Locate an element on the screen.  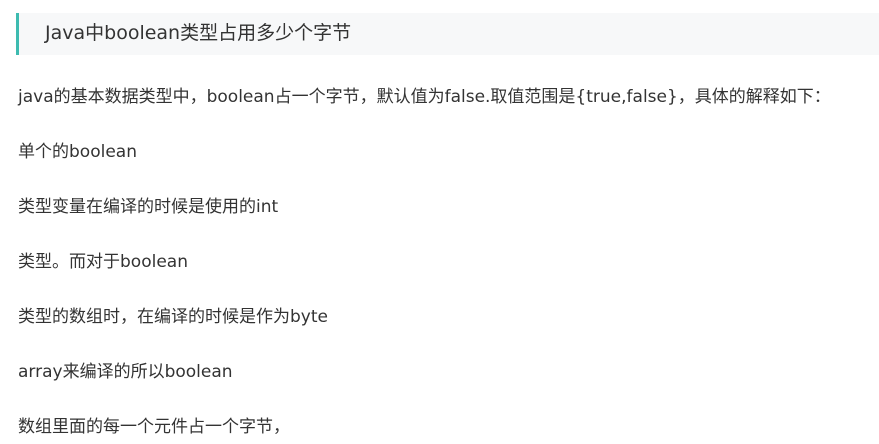
paragraph-boolean-type: 类型。而对于boolean is located at coordinates (103, 262).